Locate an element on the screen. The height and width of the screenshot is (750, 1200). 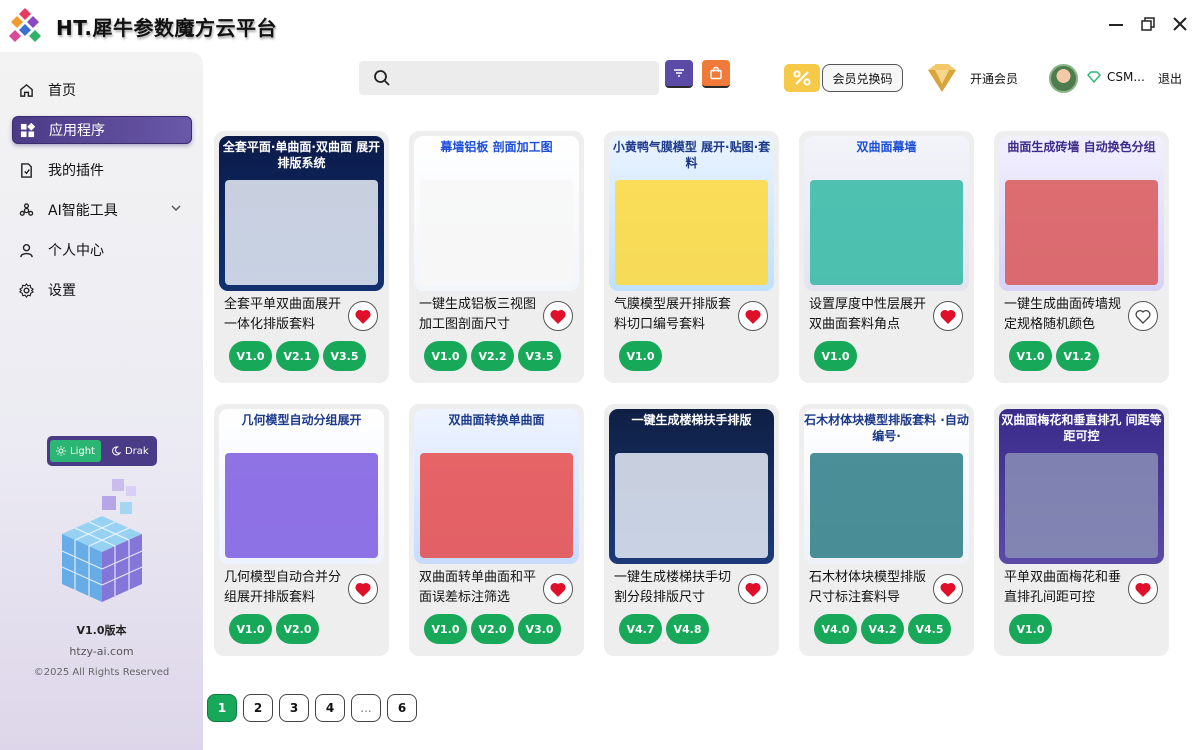
app-card: 双曲面梅花和垂直排孔 间距等距可控 平单双曲面梅花和垂直排孔间距可控 V1.0 is located at coordinates (1081, 530).